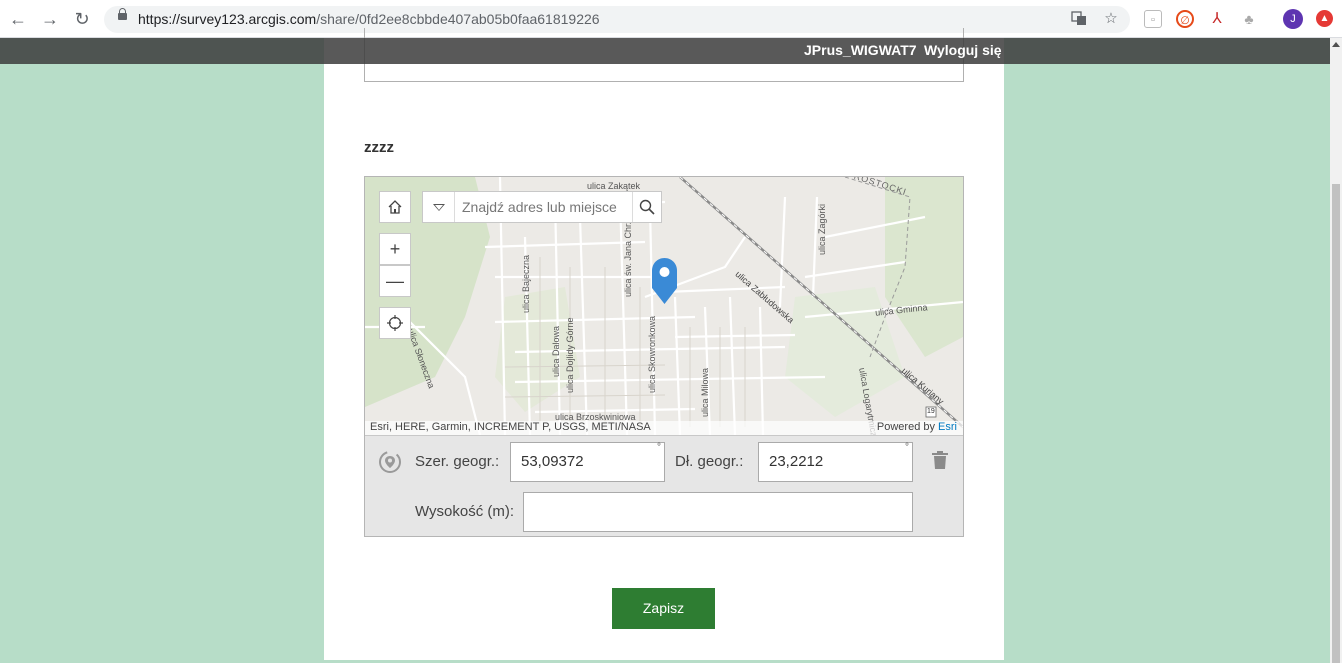 The width and height of the screenshot is (1342, 663). I want to click on trash-icon, so click(940, 462).